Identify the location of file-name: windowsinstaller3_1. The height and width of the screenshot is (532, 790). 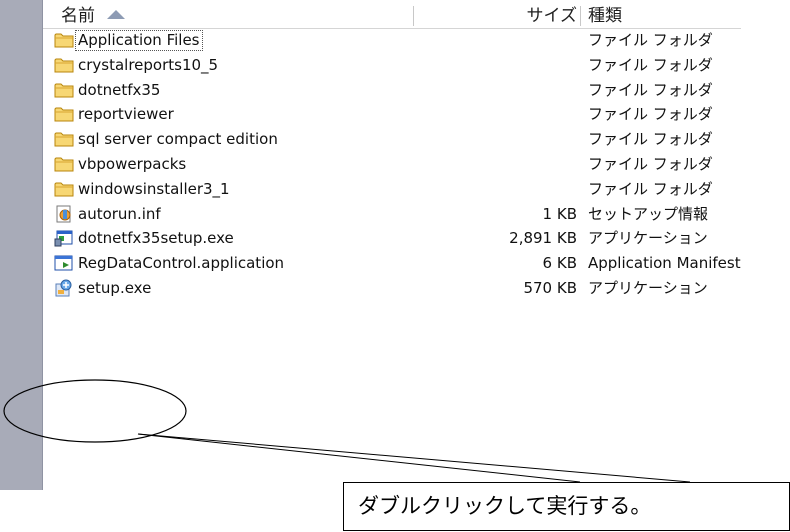
(154, 189).